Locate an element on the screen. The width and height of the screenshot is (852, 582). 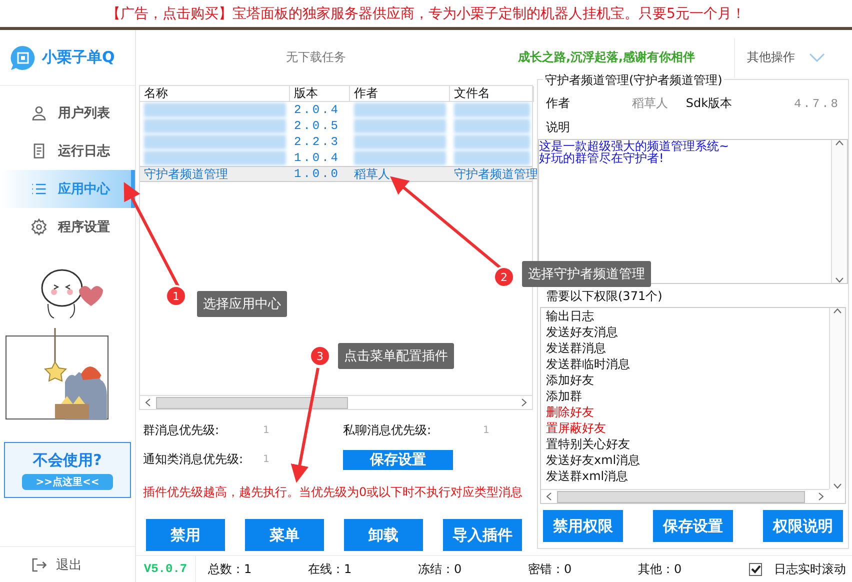
column-header: 名称 is located at coordinates (215, 94).